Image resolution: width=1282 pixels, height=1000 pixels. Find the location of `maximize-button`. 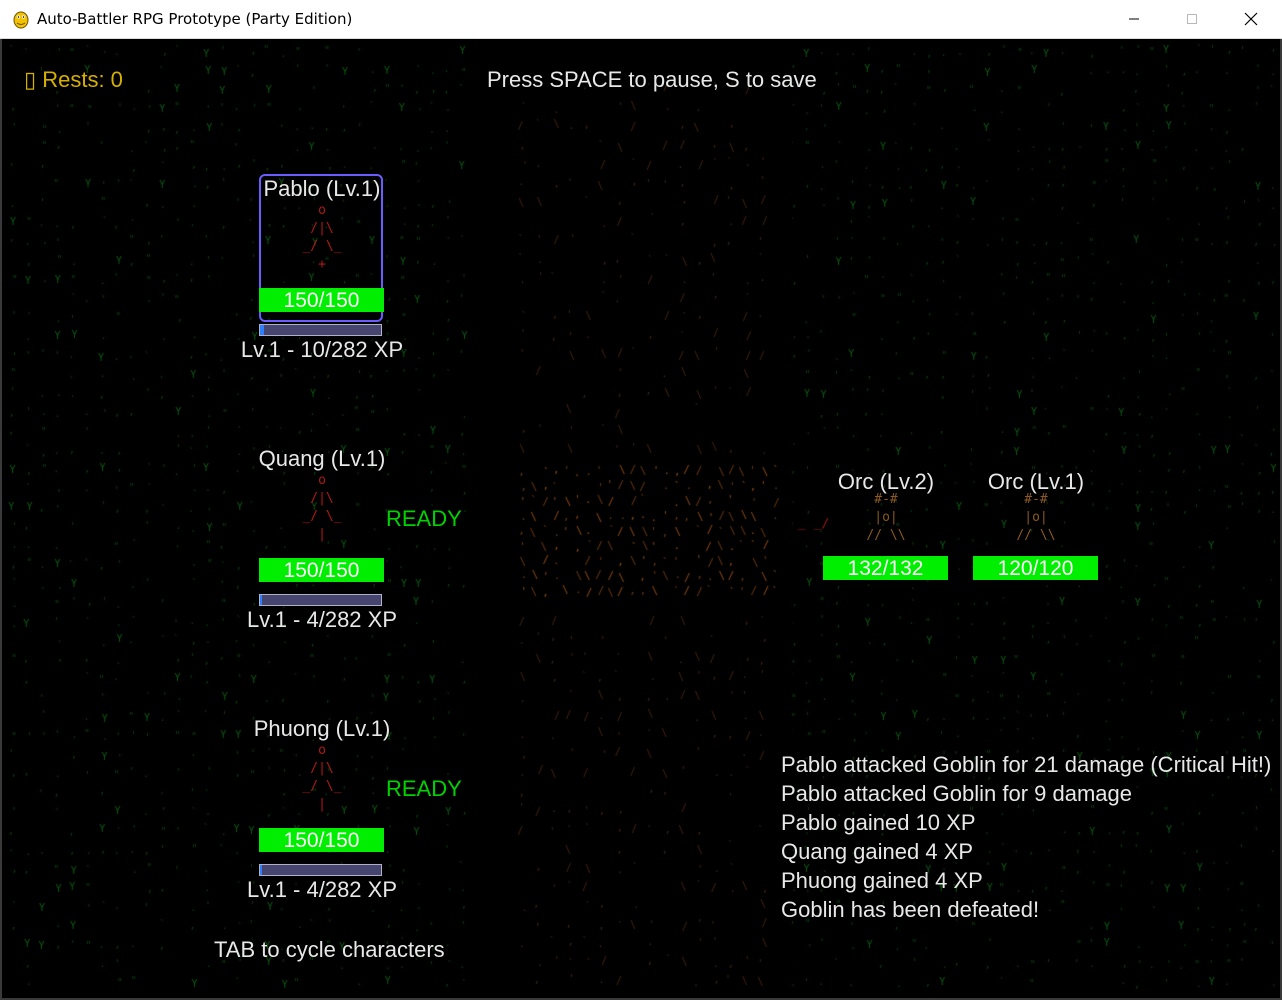

maximize-button is located at coordinates (1192, 19).